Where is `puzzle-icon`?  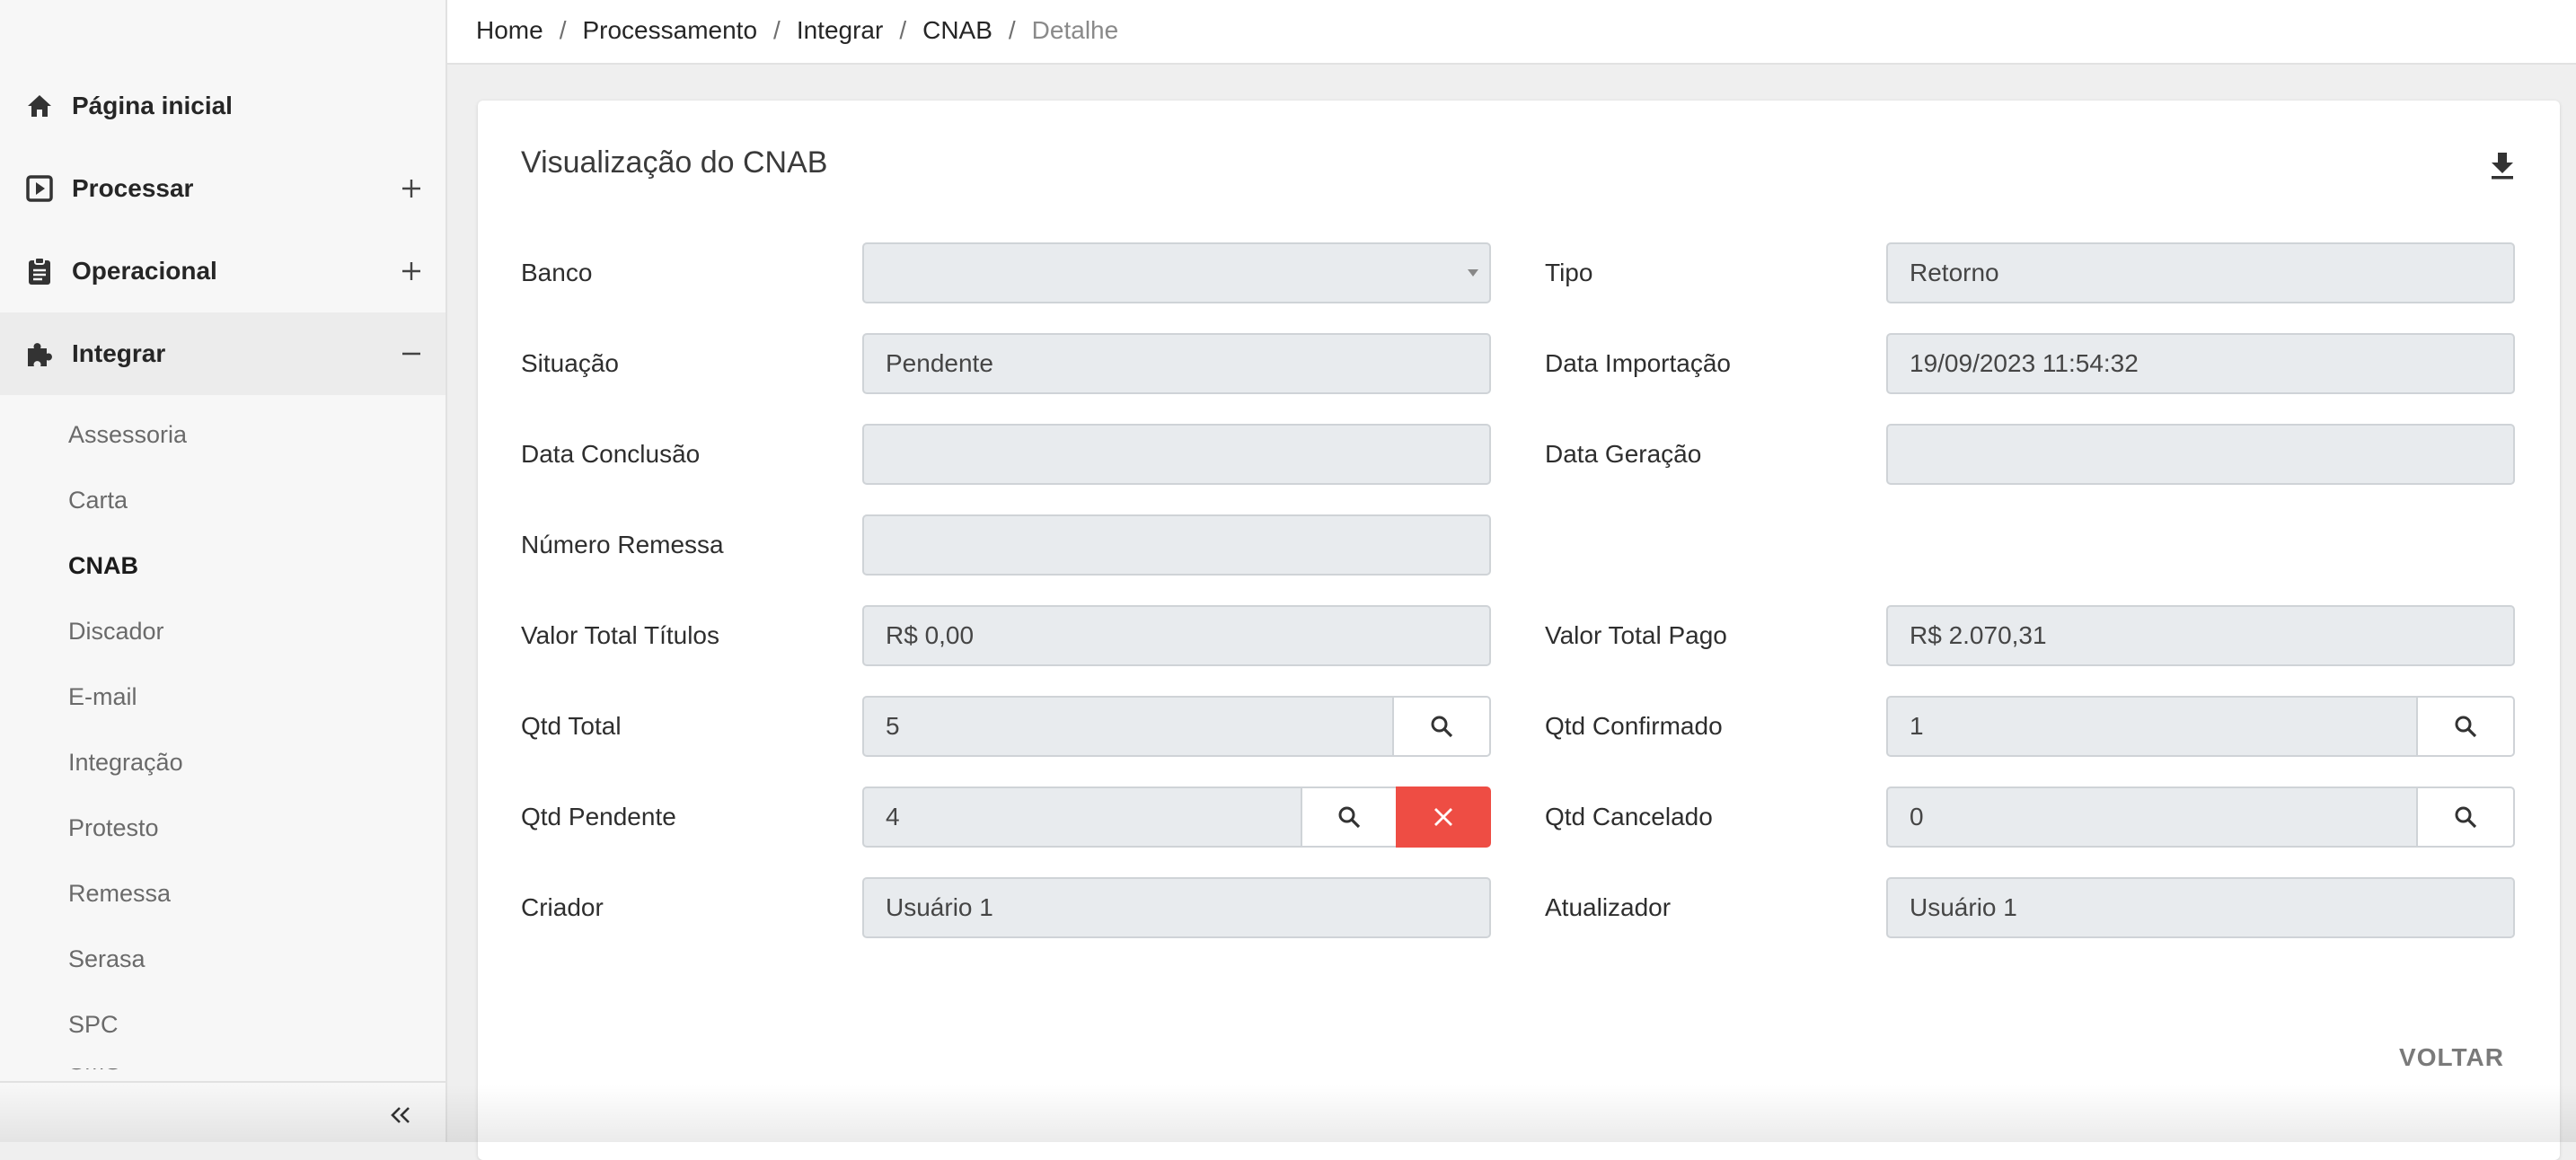
puzzle-icon is located at coordinates (39, 354).